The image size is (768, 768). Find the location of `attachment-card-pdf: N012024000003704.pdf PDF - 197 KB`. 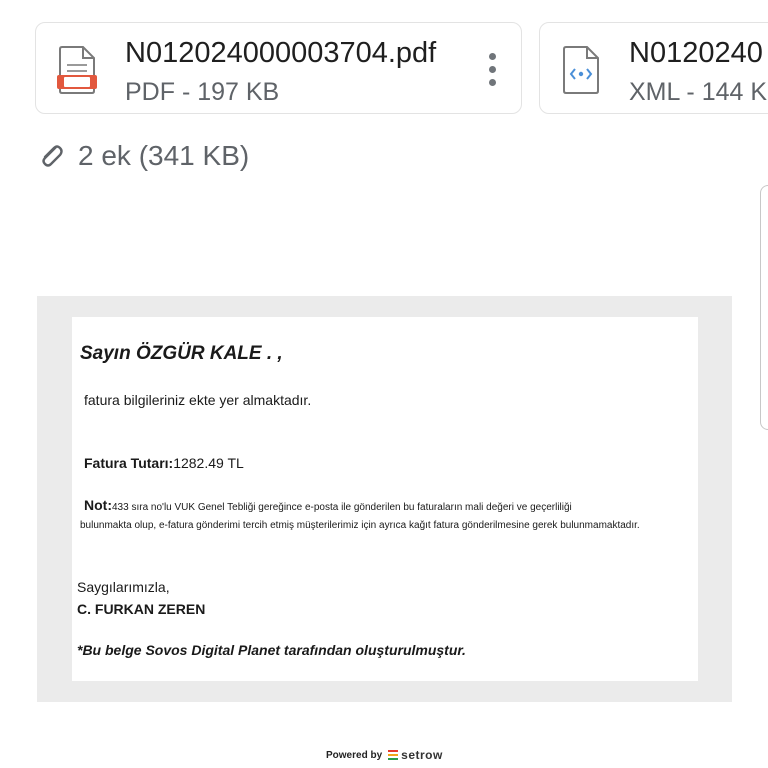

attachment-card-pdf: N012024000003704.pdf PDF - 197 KB is located at coordinates (278, 68).